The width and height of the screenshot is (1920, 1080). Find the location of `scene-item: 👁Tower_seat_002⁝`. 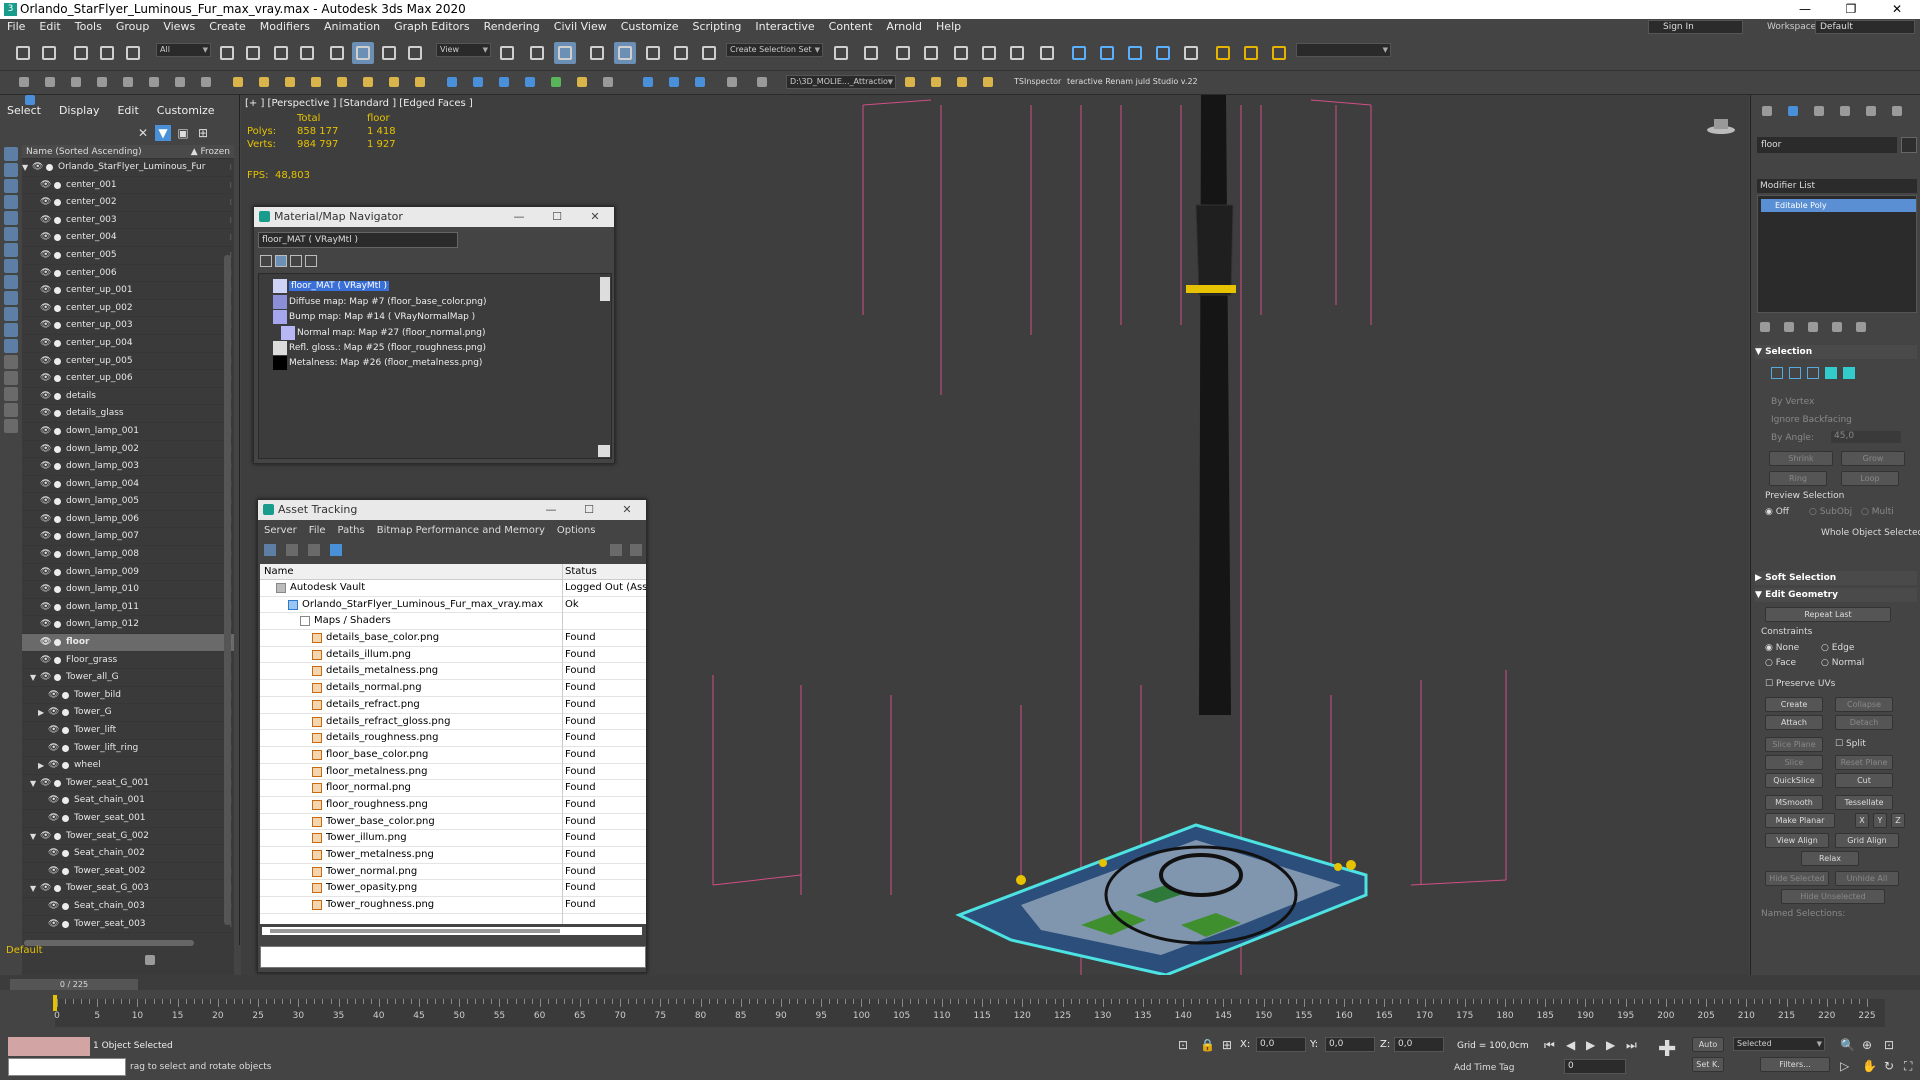

scene-item: 👁Tower_seat_002⁝ is located at coordinates (128, 872).